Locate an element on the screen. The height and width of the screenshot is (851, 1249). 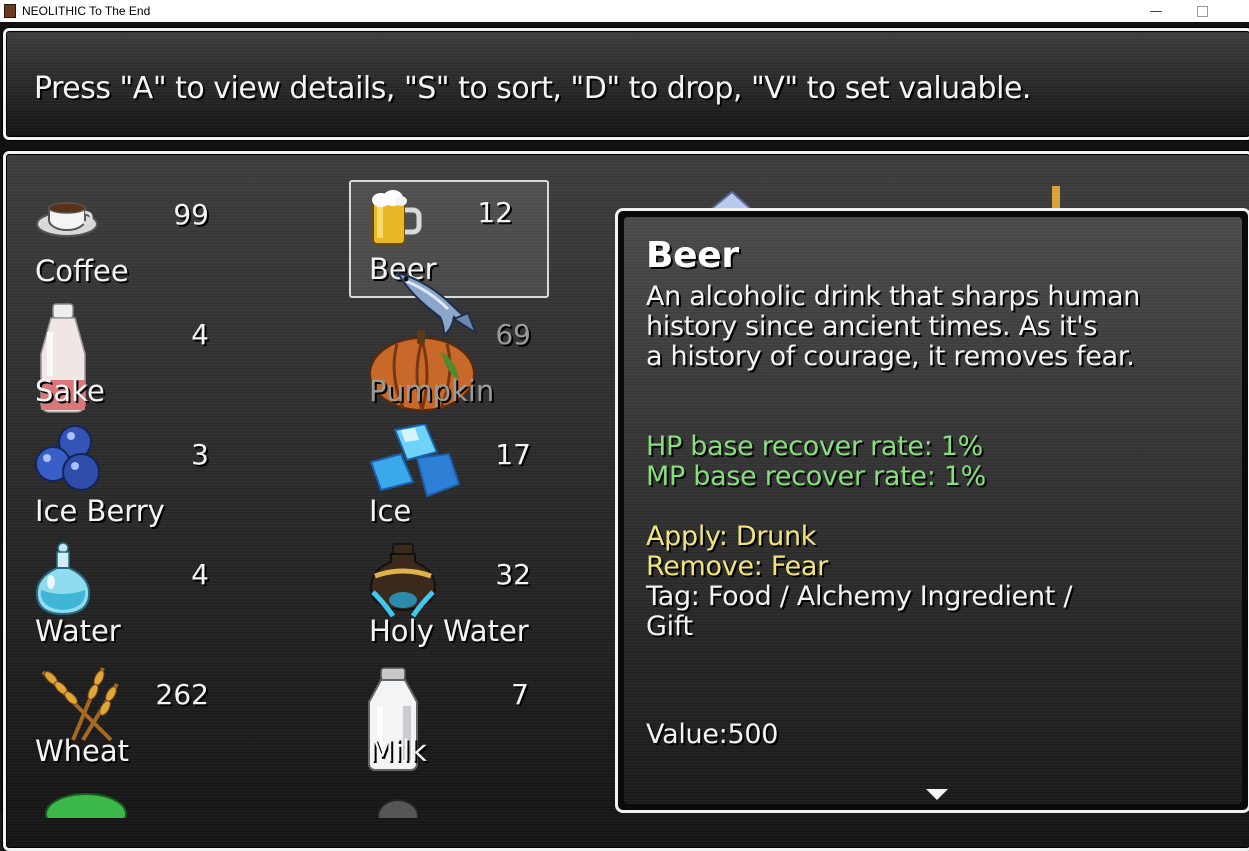
item-name: Ice Berry is located at coordinates (100, 511).